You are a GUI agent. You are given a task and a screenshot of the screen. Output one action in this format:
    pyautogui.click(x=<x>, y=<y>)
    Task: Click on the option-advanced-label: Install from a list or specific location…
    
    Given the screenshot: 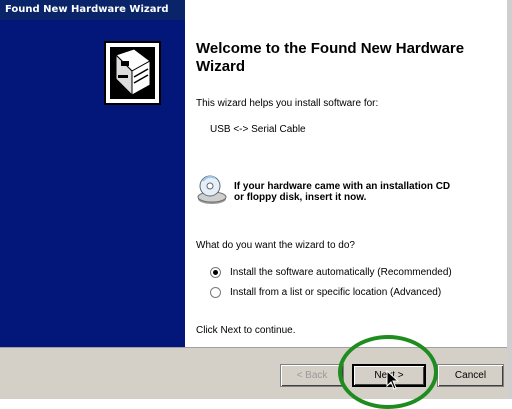 What is the action you would take?
    pyautogui.click(x=335, y=292)
    